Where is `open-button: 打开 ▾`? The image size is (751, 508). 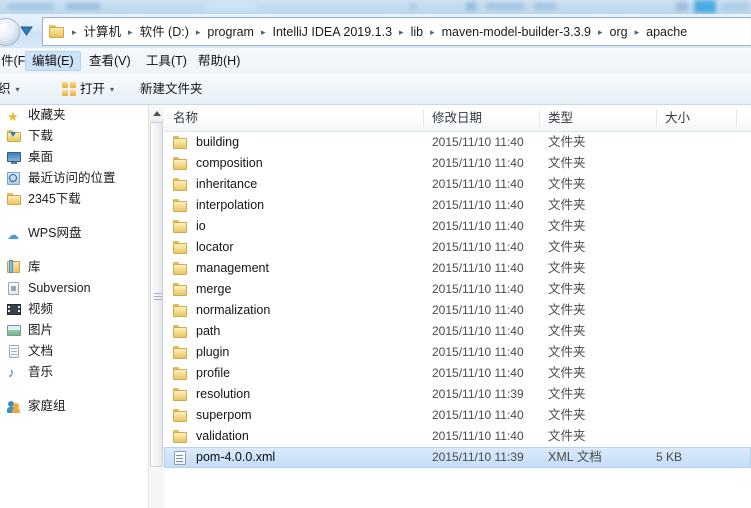 open-button: 打开 ▾ is located at coordinates (97, 89).